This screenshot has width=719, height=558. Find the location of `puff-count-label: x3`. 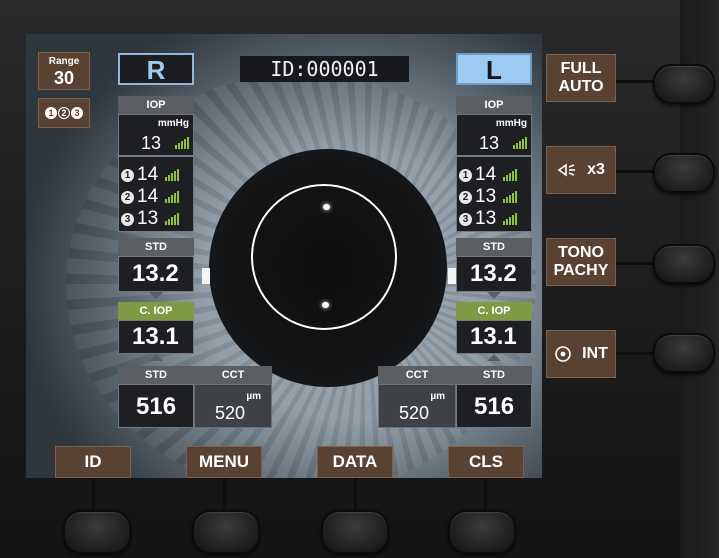

puff-count-label: x3 is located at coordinates (596, 169).